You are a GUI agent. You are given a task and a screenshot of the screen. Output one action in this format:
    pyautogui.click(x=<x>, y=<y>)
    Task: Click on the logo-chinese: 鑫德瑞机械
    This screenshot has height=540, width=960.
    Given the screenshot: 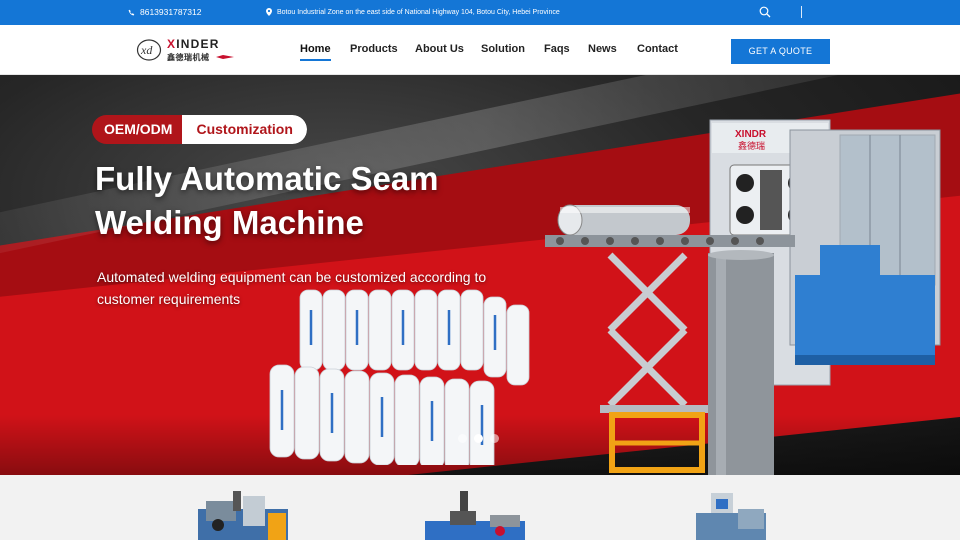 What is the action you would take?
    pyautogui.click(x=188, y=57)
    